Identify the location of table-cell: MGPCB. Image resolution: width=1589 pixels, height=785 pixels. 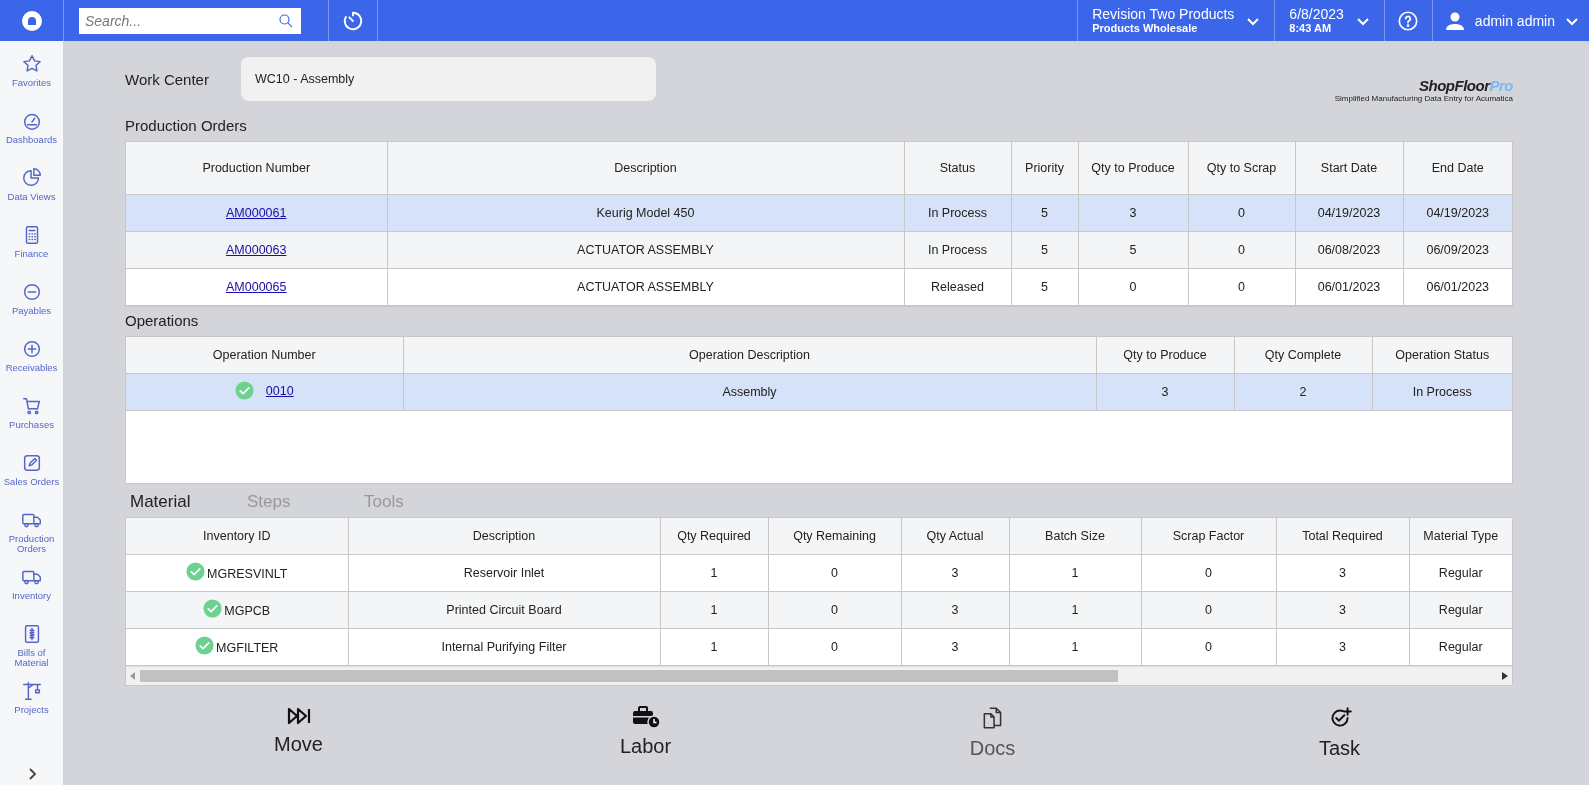
(247, 611).